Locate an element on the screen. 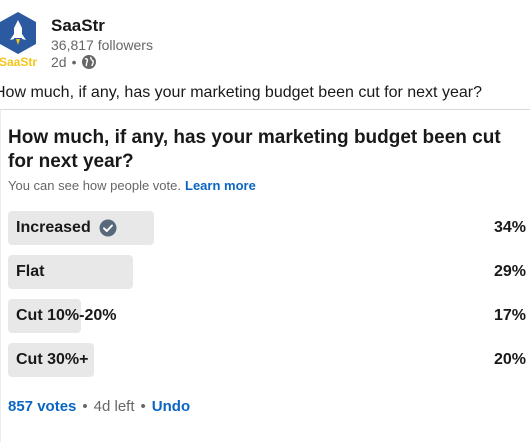 Image resolution: width=530 pixels, height=442 pixels. option-label: Cut 10%-20% is located at coordinates (66, 315).